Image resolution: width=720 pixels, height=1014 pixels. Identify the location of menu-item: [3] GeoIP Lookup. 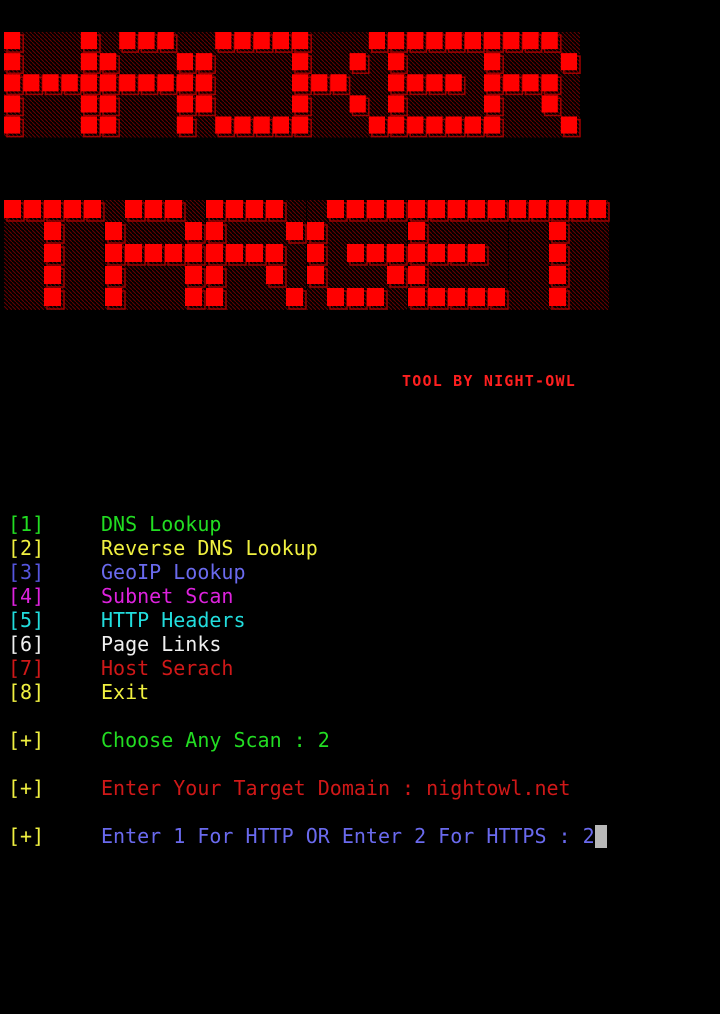
(127, 572).